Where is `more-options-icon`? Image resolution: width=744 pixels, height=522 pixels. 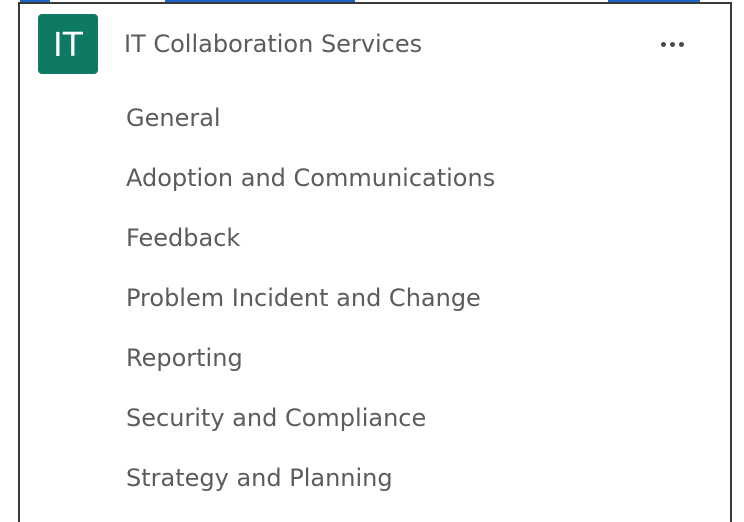
more-options-icon is located at coordinates (672, 44).